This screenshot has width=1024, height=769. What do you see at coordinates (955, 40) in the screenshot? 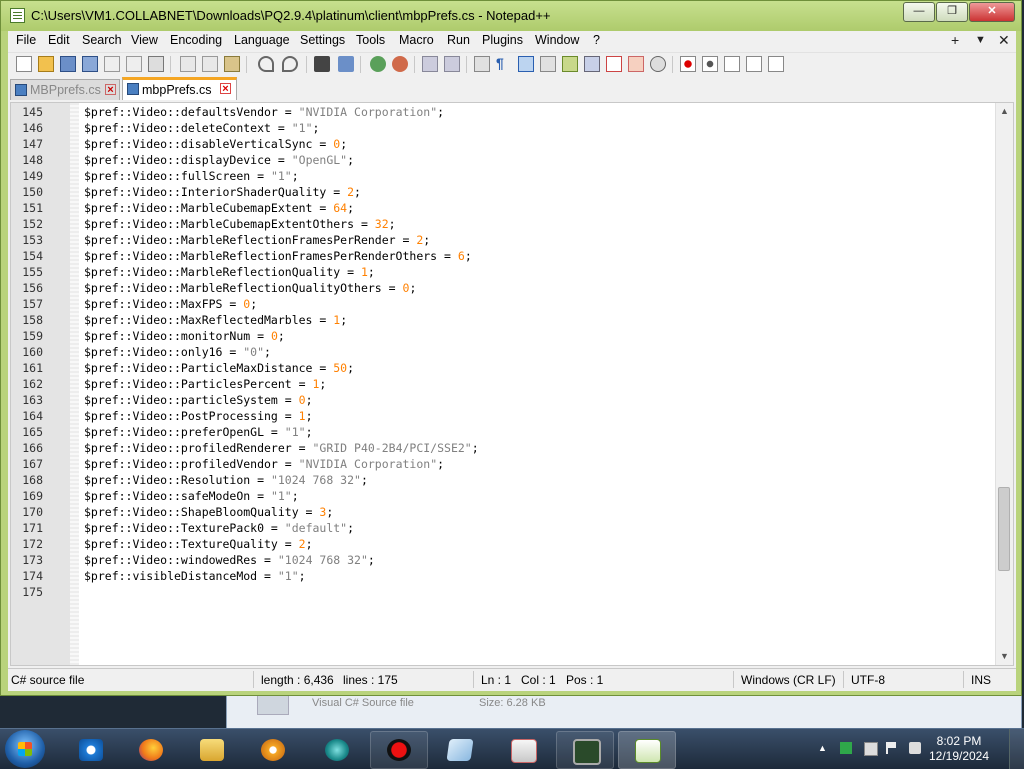
I see `new-tab-plus-icon: +` at bounding box center [955, 40].